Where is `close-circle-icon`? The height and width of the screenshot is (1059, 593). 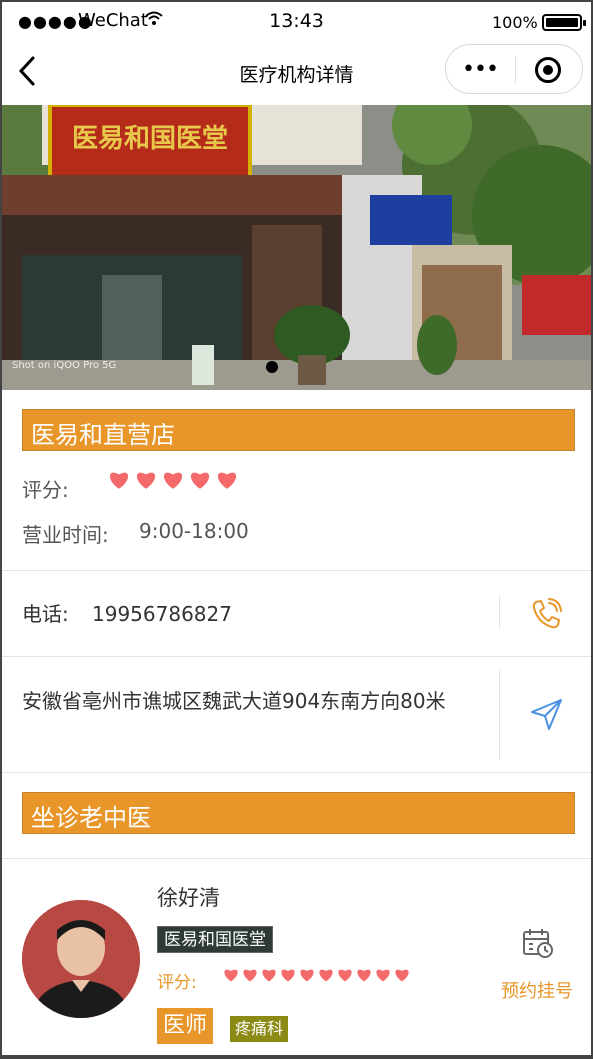 close-circle-icon is located at coordinates (548, 70).